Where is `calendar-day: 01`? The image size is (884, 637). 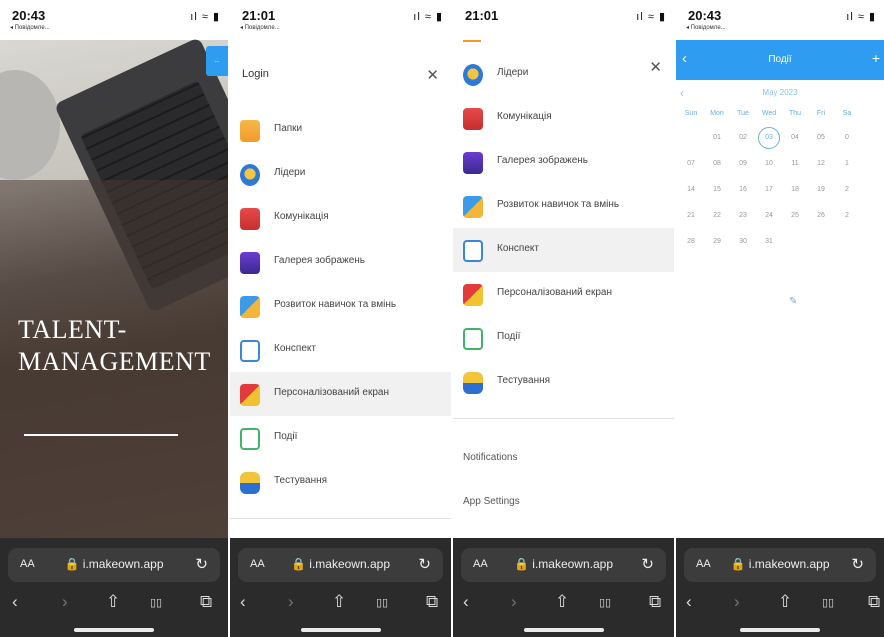 calendar-day: 01 is located at coordinates (717, 137).